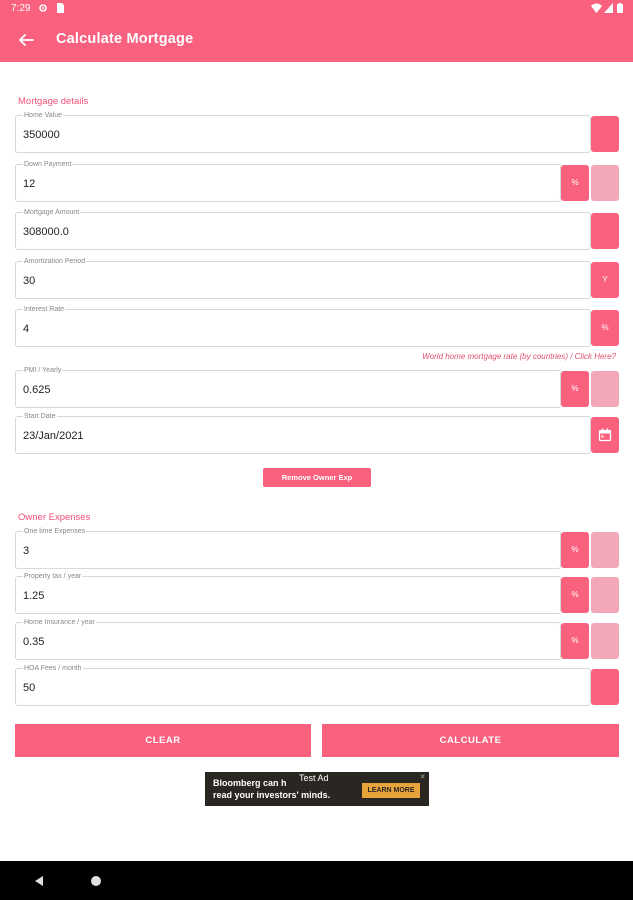 Image resolution: width=633 pixels, height=900 pixels. I want to click on property-tax-toggle-button, so click(605, 595).